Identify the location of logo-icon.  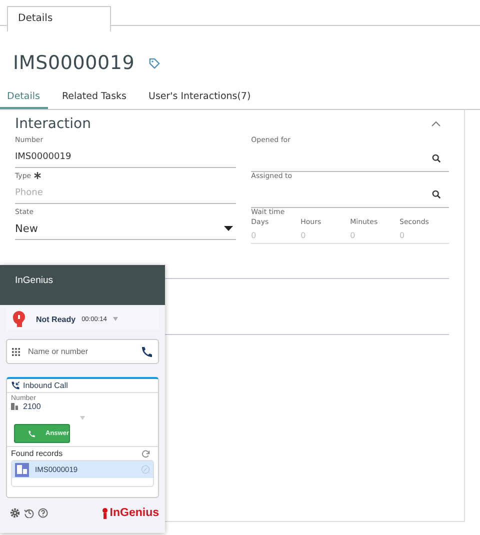
(105, 513).